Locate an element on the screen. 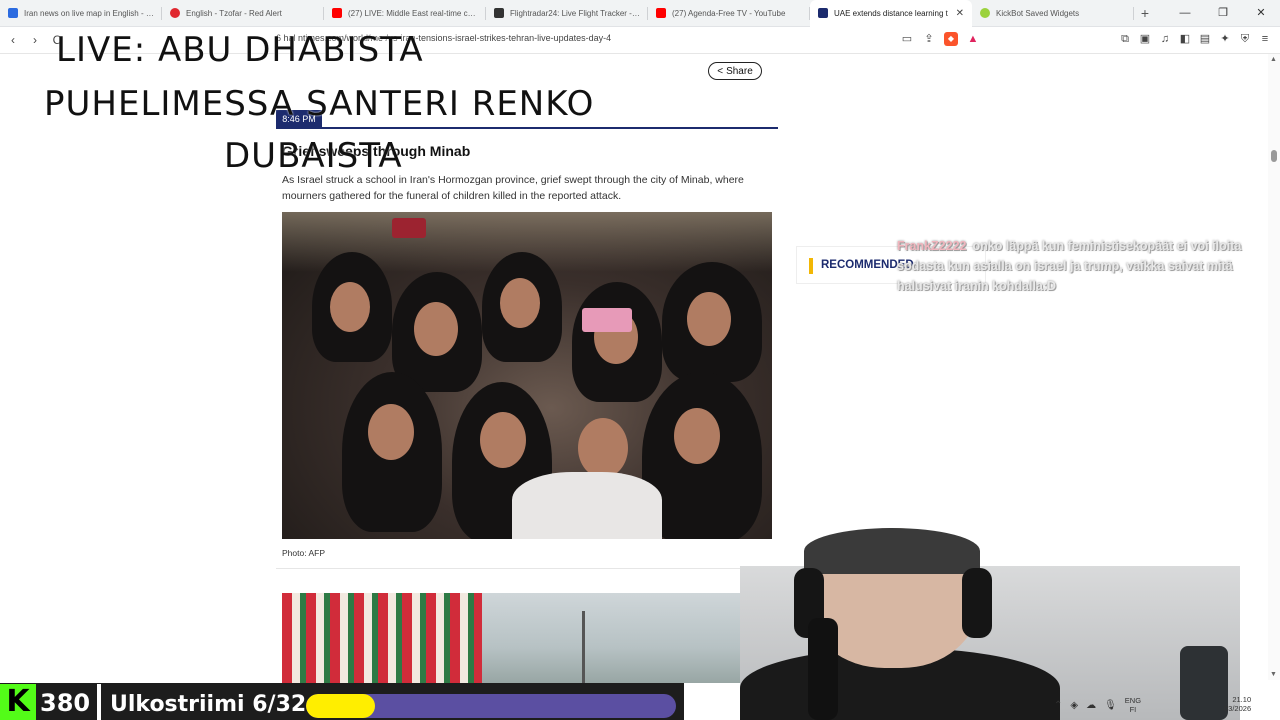 The image size is (1280, 720). close-tab-icon: ✕ is located at coordinates (960, 13).